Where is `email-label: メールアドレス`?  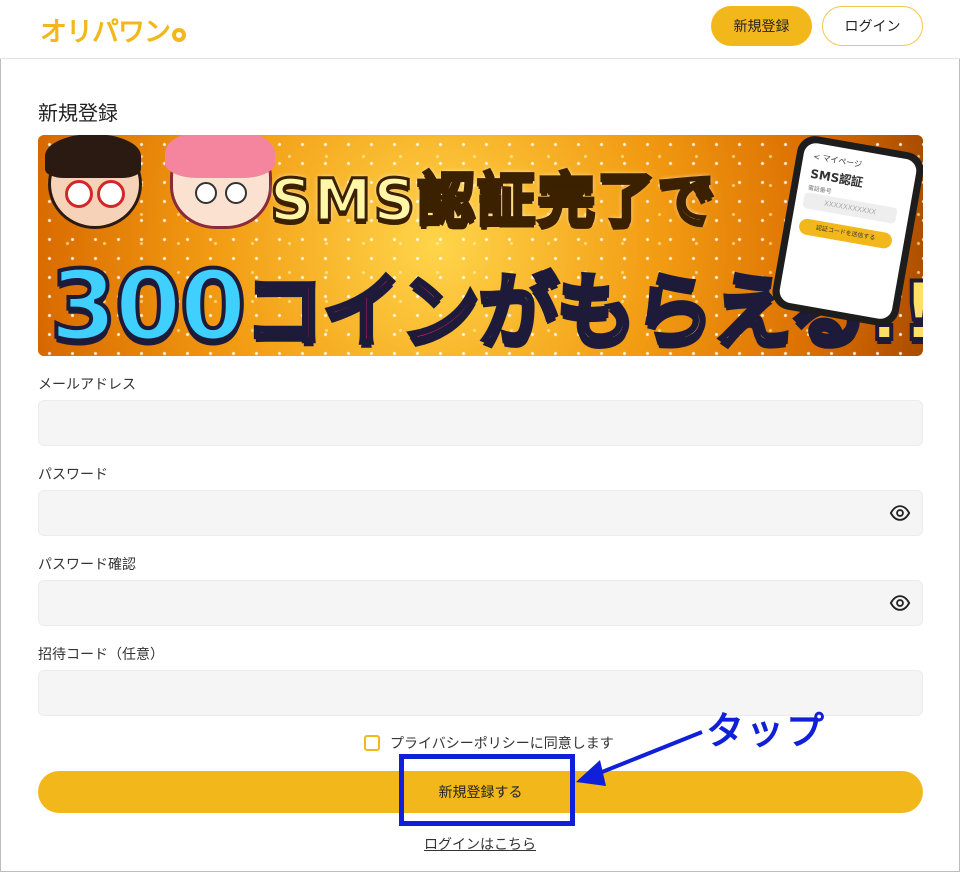
email-label: メールアドレス is located at coordinates (87, 385).